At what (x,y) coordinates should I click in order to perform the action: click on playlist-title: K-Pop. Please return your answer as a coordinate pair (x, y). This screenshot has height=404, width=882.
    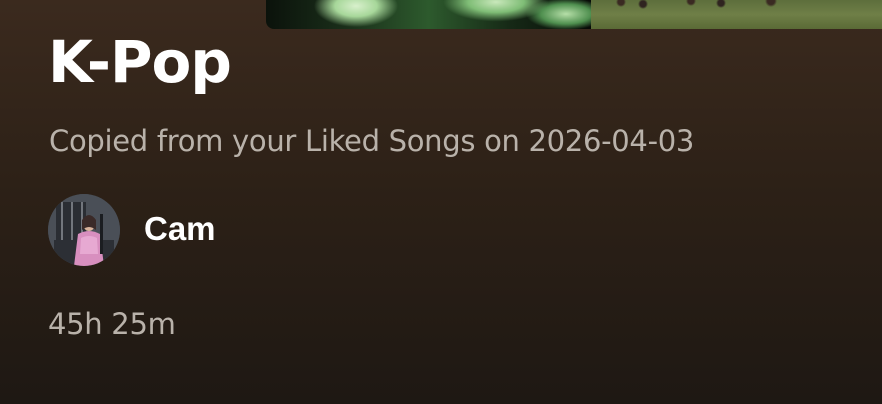
    Looking at the image, I should click on (140, 62).